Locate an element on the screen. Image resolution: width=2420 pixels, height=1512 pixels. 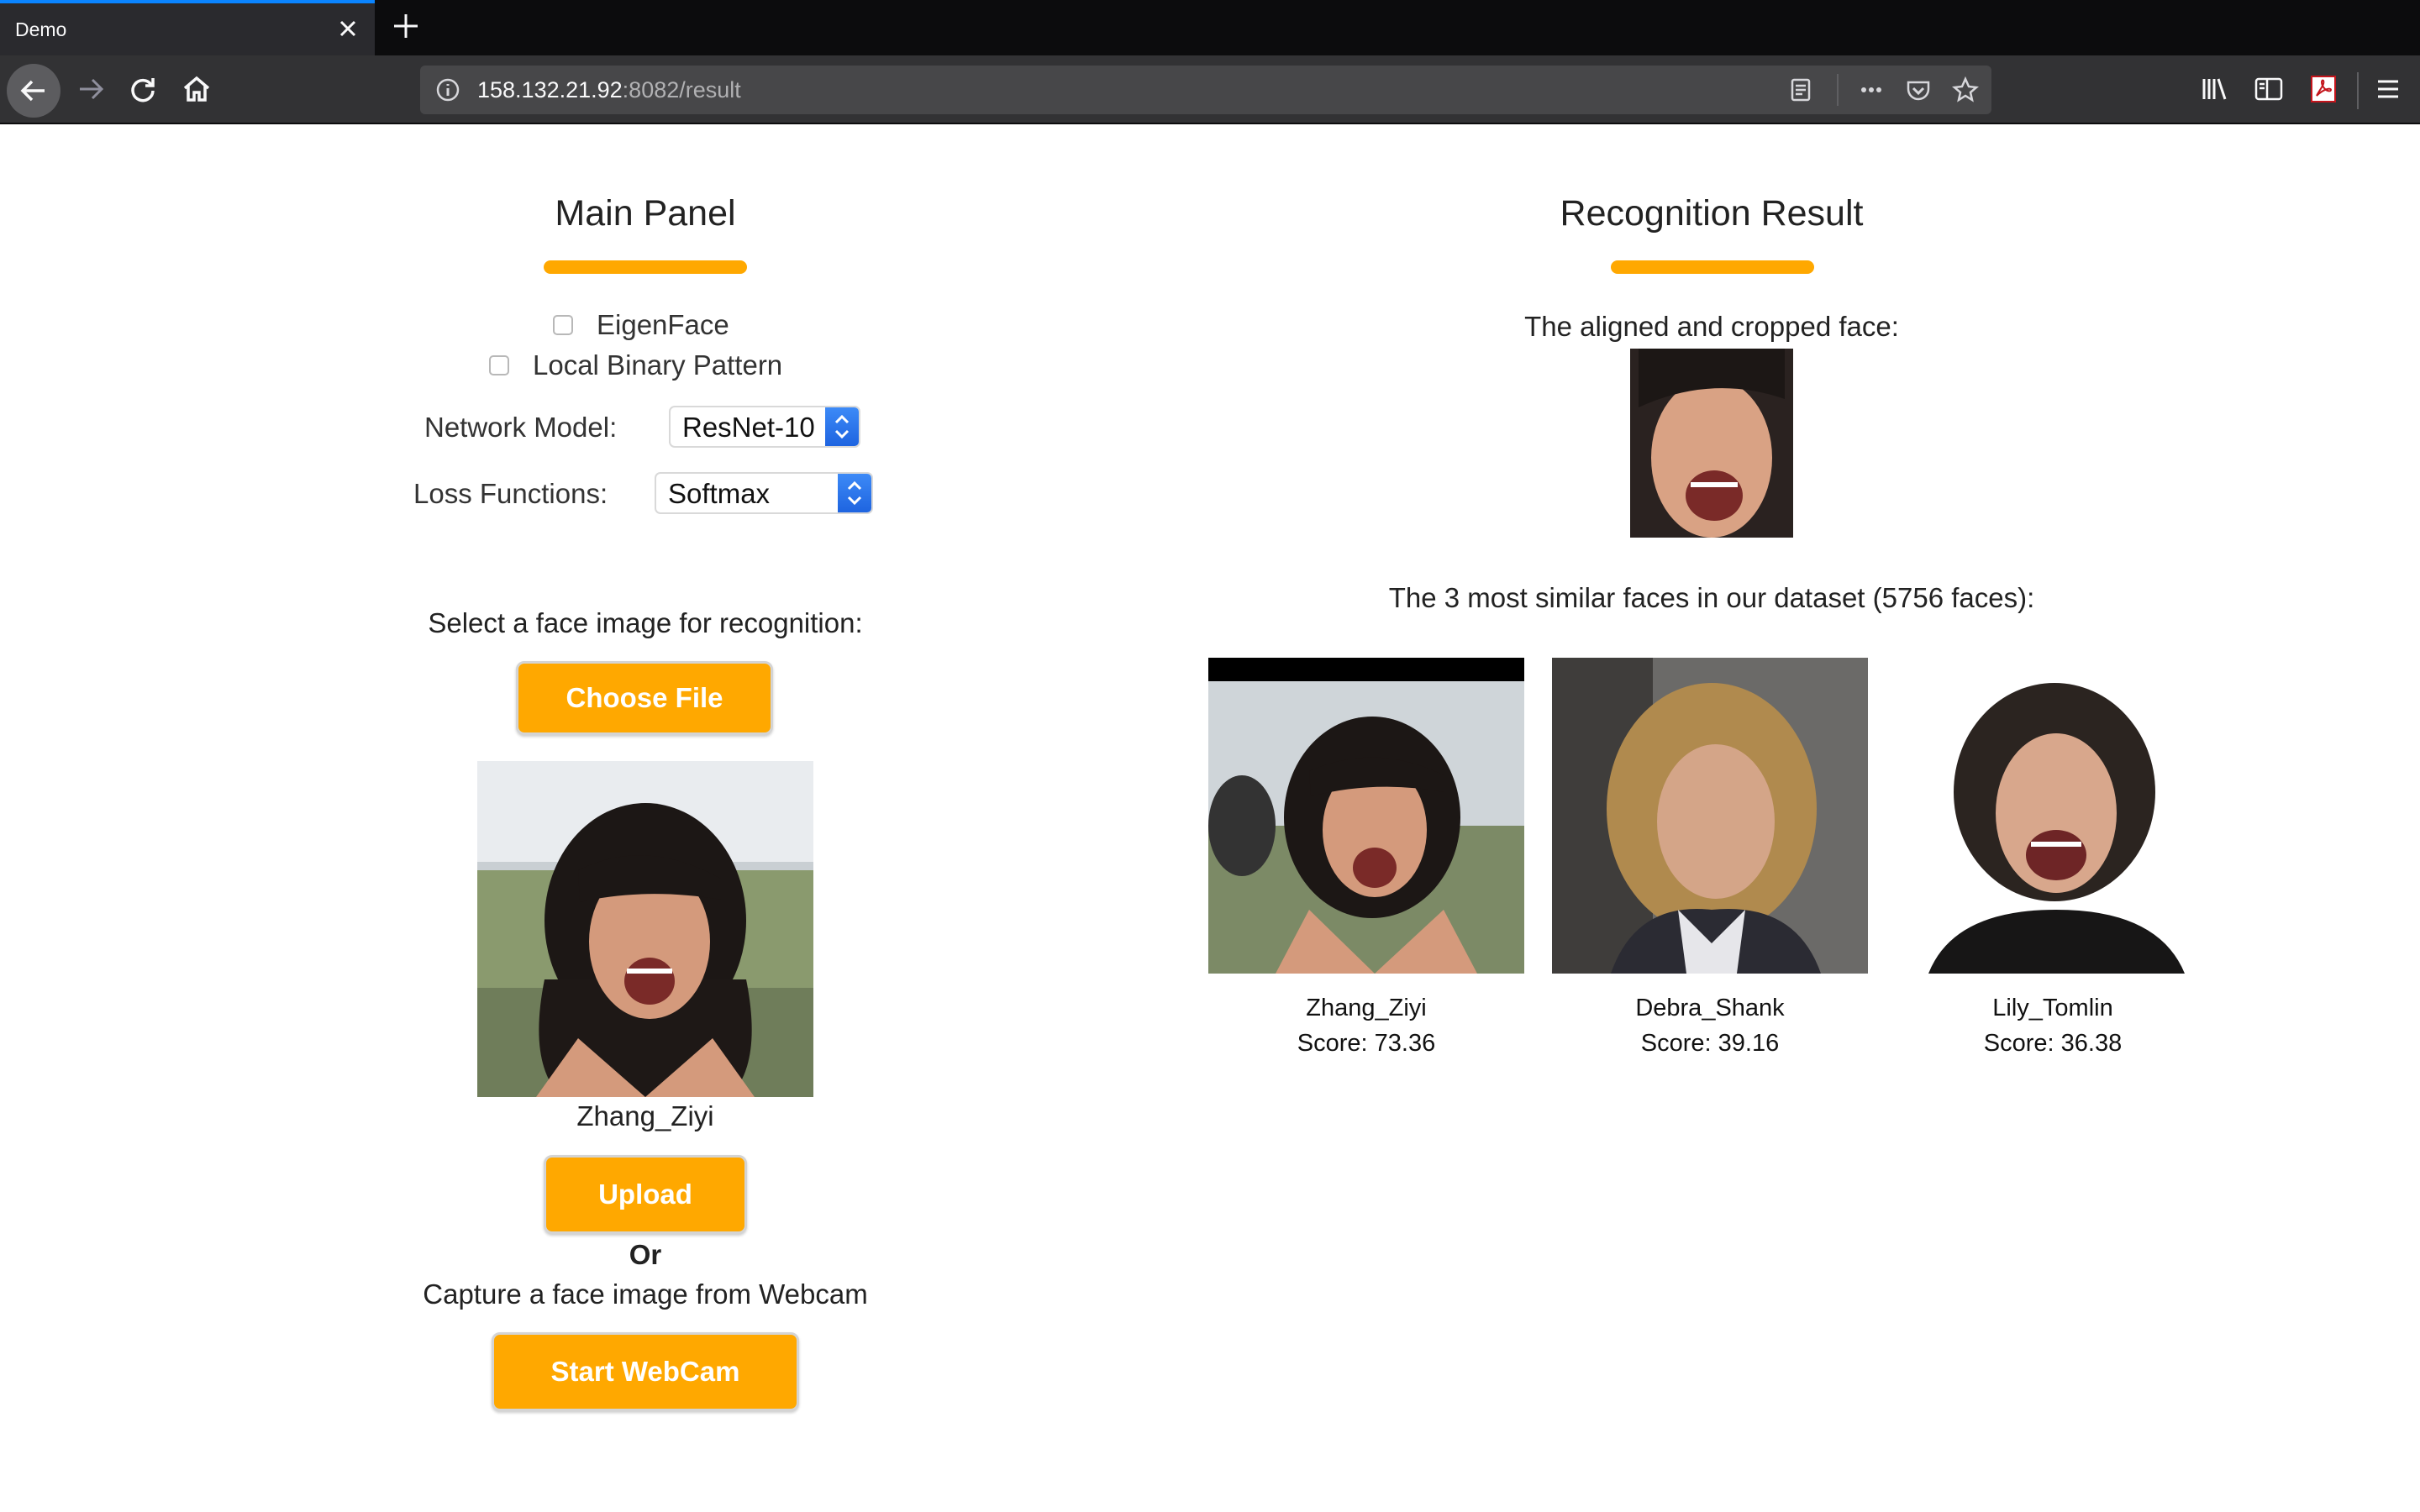
reload-button is located at coordinates (143, 89).